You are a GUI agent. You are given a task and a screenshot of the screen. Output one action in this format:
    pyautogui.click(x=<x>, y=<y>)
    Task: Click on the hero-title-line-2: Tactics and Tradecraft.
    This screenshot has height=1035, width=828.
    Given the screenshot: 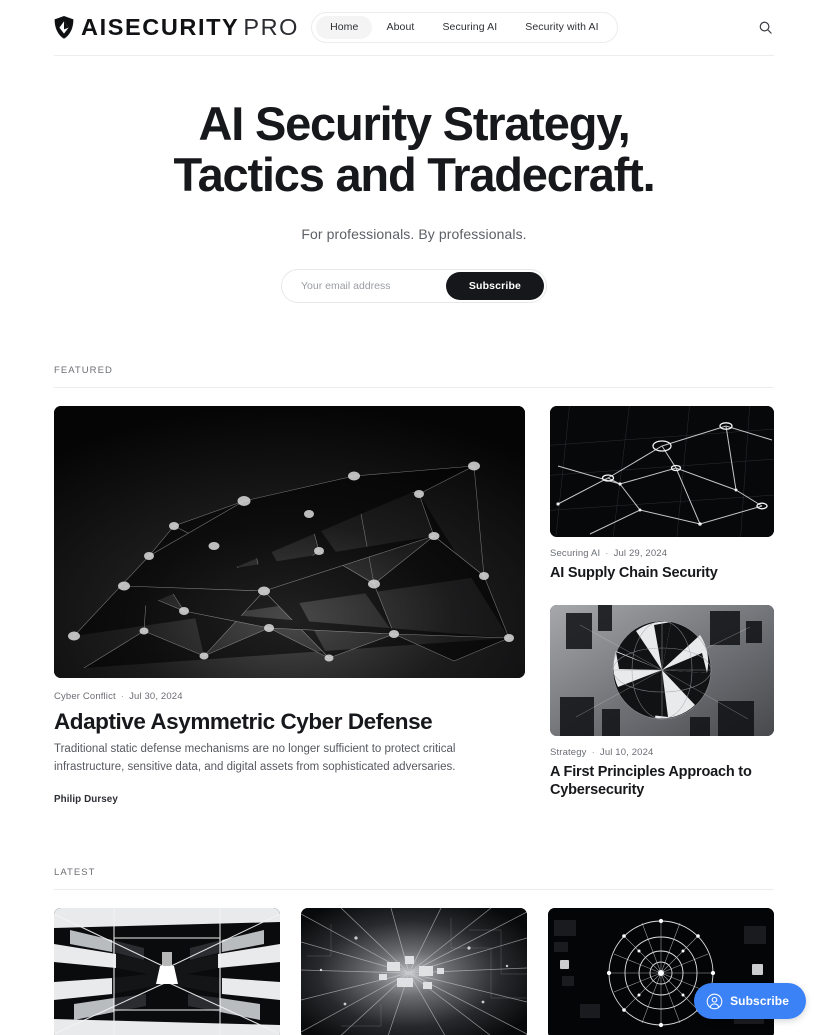 What is the action you would take?
    pyautogui.click(x=414, y=174)
    